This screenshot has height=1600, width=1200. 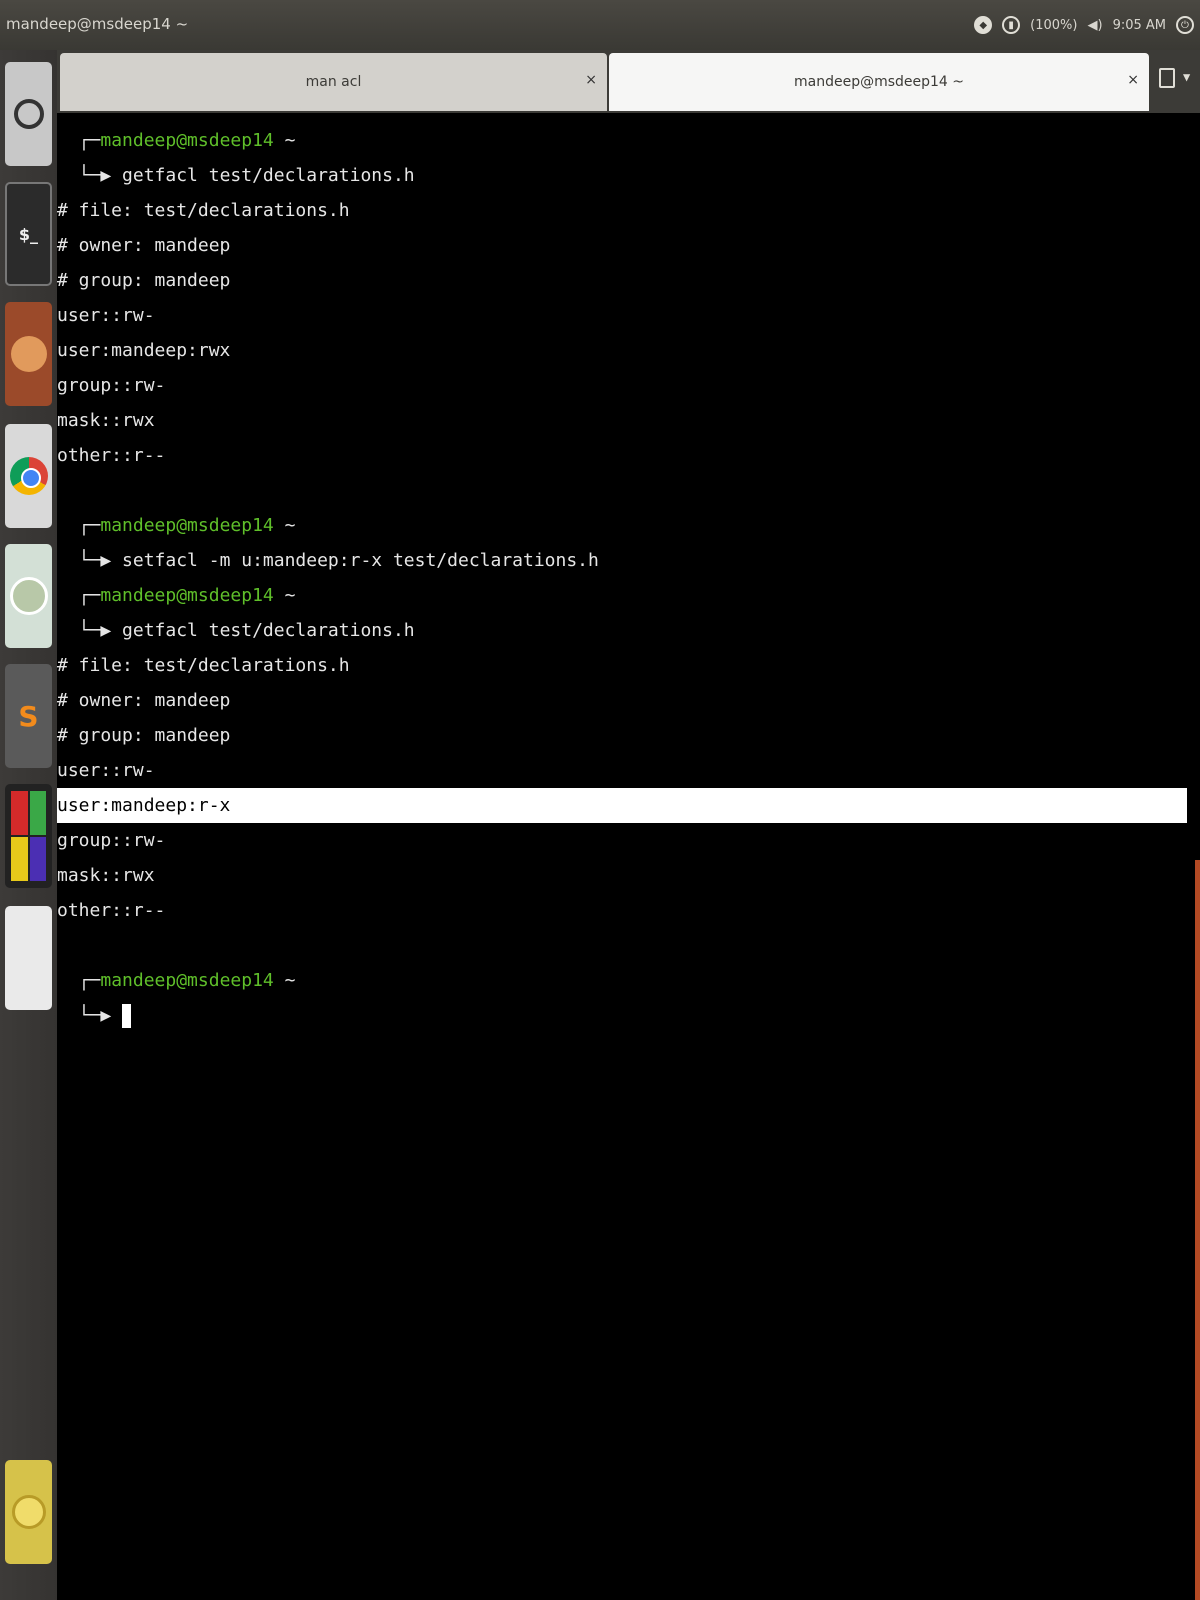 What do you see at coordinates (1011, 25) in the screenshot?
I see `battery-icon: ▮` at bounding box center [1011, 25].